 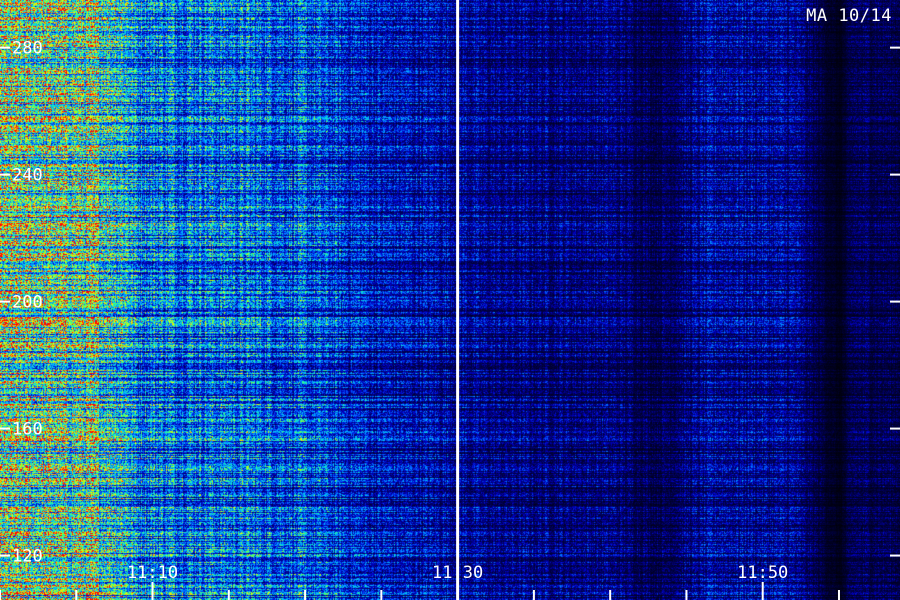 What do you see at coordinates (27, 557) in the screenshot?
I see `y-tick-label: 120` at bounding box center [27, 557].